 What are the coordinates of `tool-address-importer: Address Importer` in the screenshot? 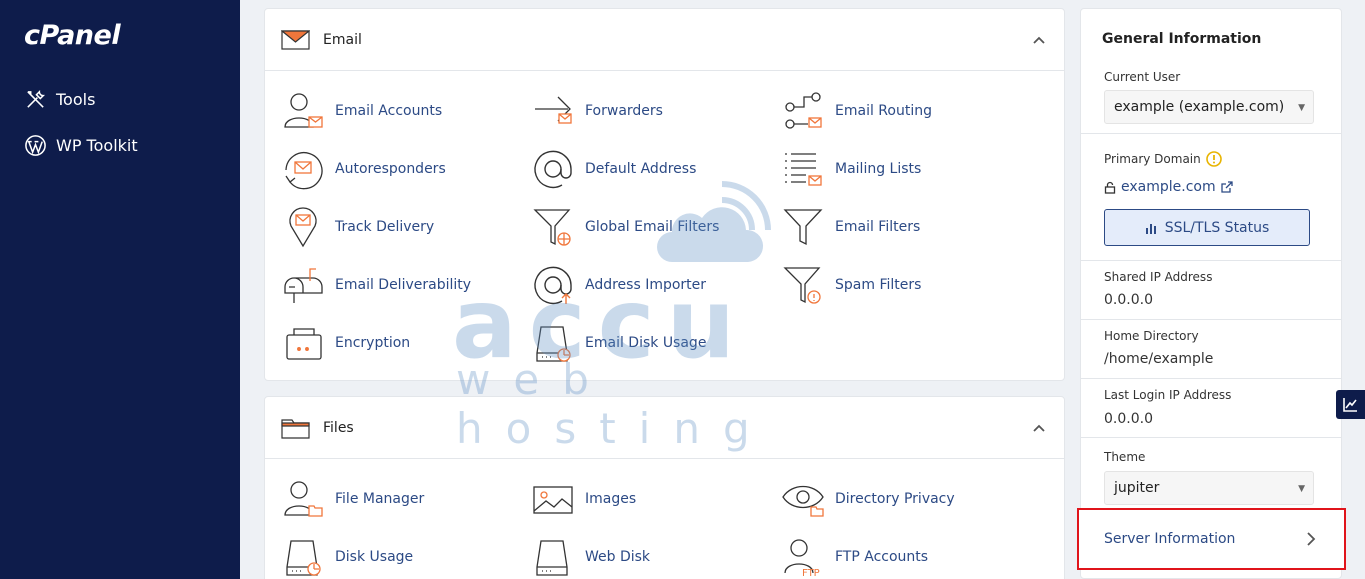 It's located at (618, 285).